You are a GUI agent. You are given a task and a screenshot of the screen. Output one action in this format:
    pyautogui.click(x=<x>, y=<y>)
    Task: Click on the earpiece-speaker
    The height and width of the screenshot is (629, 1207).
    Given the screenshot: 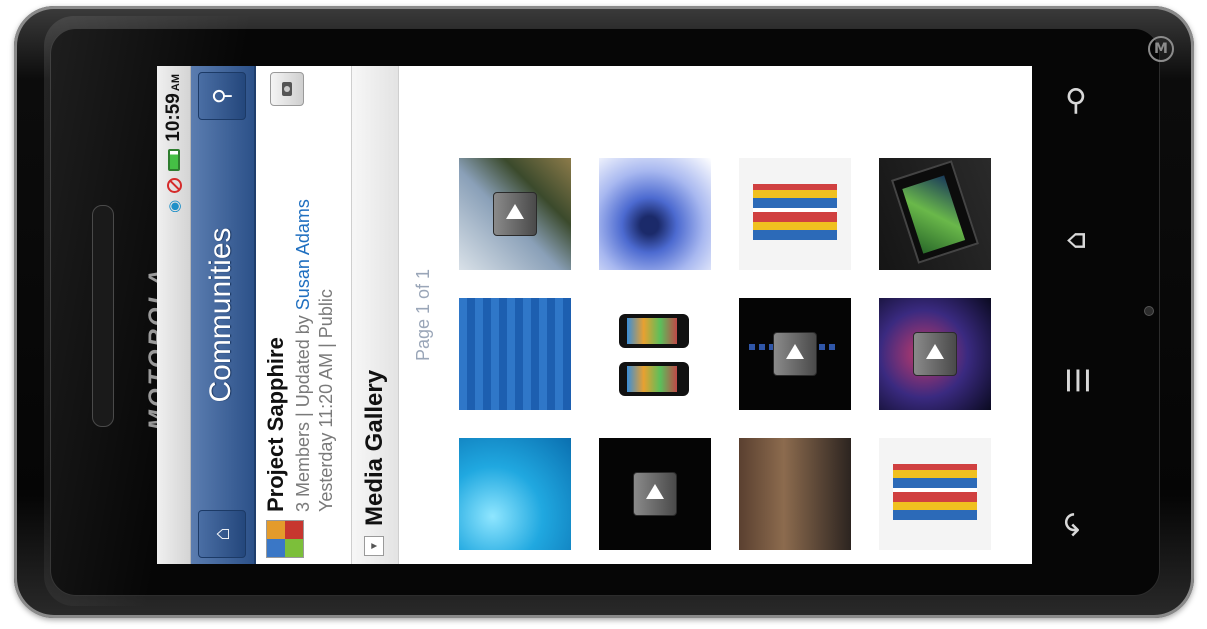 What is the action you would take?
    pyautogui.click(x=103, y=316)
    